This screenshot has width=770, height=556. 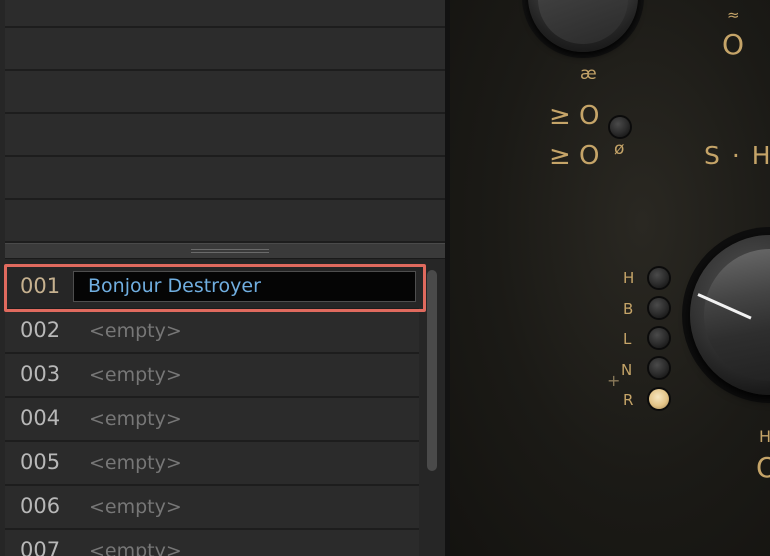 I want to click on preset-row-007: 007 <empty>, so click(x=212, y=543).